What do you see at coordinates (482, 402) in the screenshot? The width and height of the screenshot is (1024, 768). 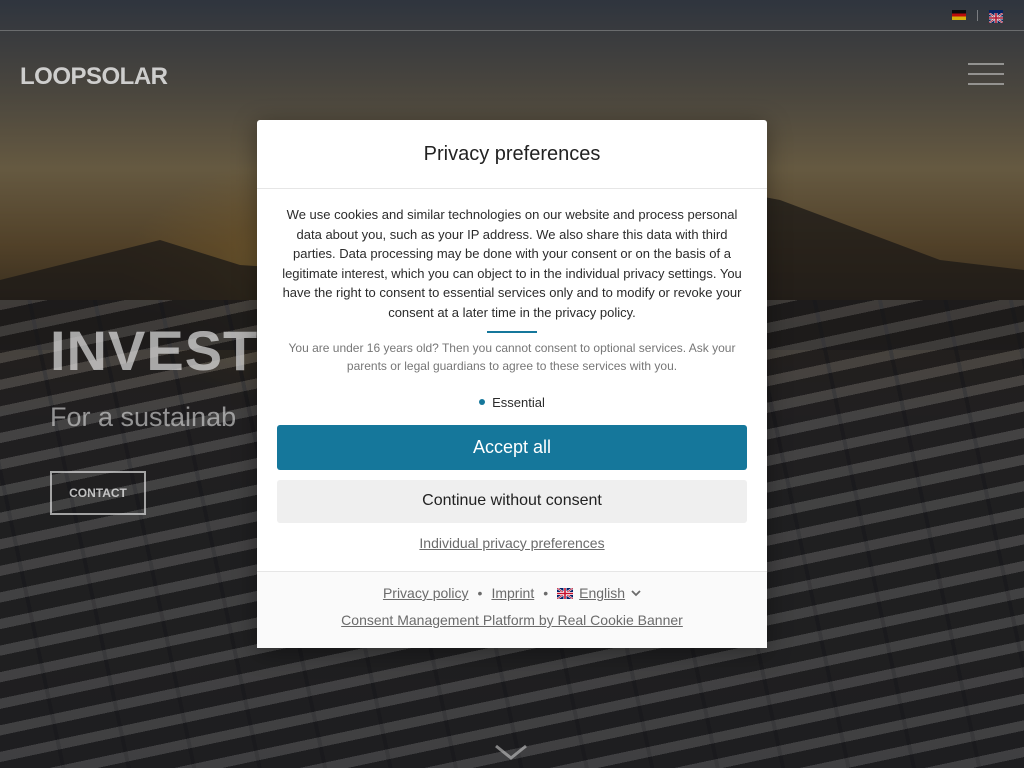 I see `bullet-icon` at bounding box center [482, 402].